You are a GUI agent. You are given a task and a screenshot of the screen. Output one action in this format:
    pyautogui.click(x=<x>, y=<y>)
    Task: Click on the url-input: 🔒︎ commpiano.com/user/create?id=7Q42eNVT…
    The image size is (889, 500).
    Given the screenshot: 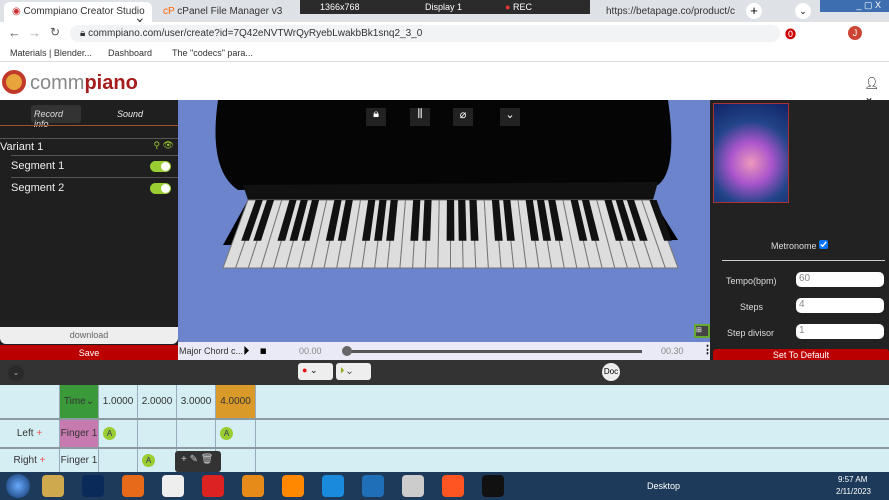 What is the action you would take?
    pyautogui.click(x=425, y=33)
    